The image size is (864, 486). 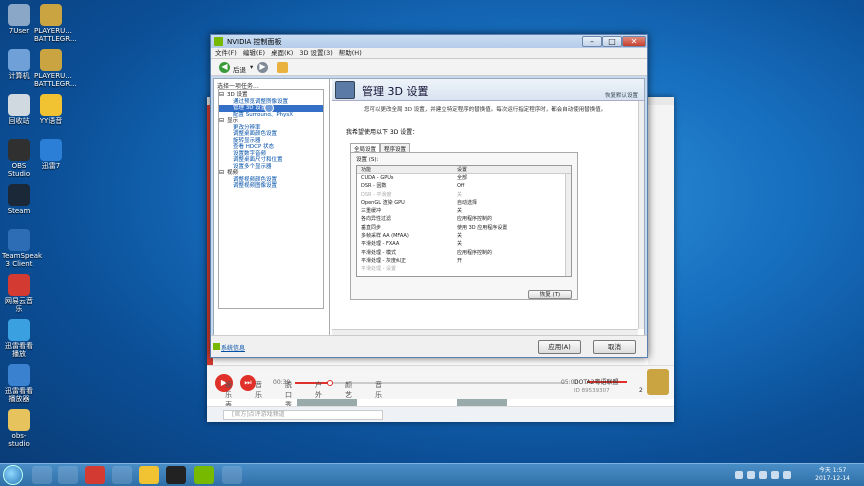 I want to click on progress-fill, so click(x=313, y=383).